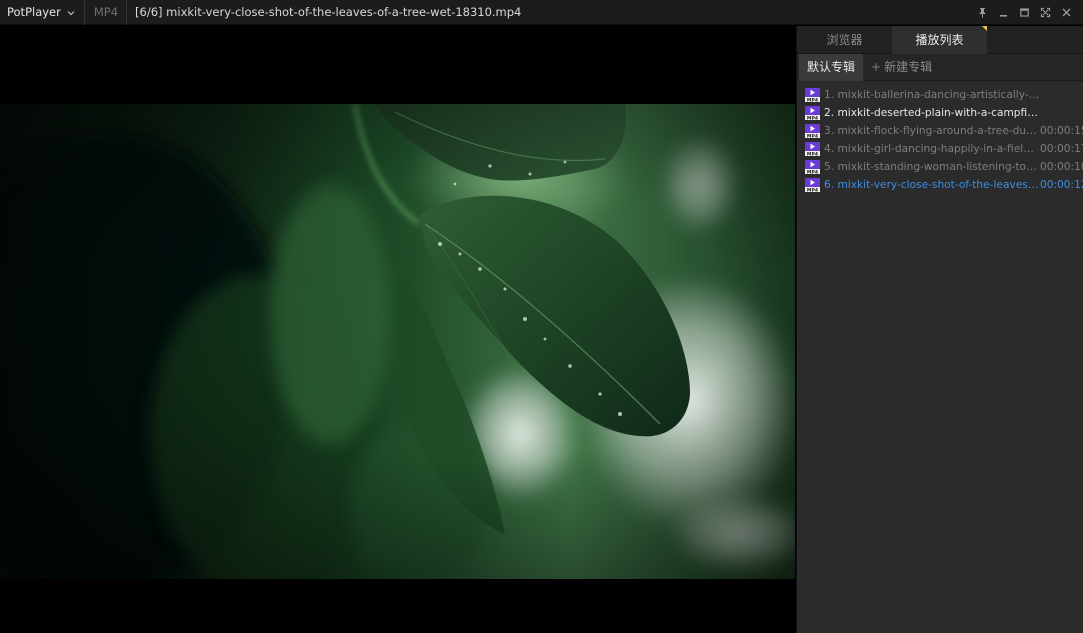 This screenshot has width=1083, height=633. I want to click on new-album-button: + 新建专辑, so click(901, 67).